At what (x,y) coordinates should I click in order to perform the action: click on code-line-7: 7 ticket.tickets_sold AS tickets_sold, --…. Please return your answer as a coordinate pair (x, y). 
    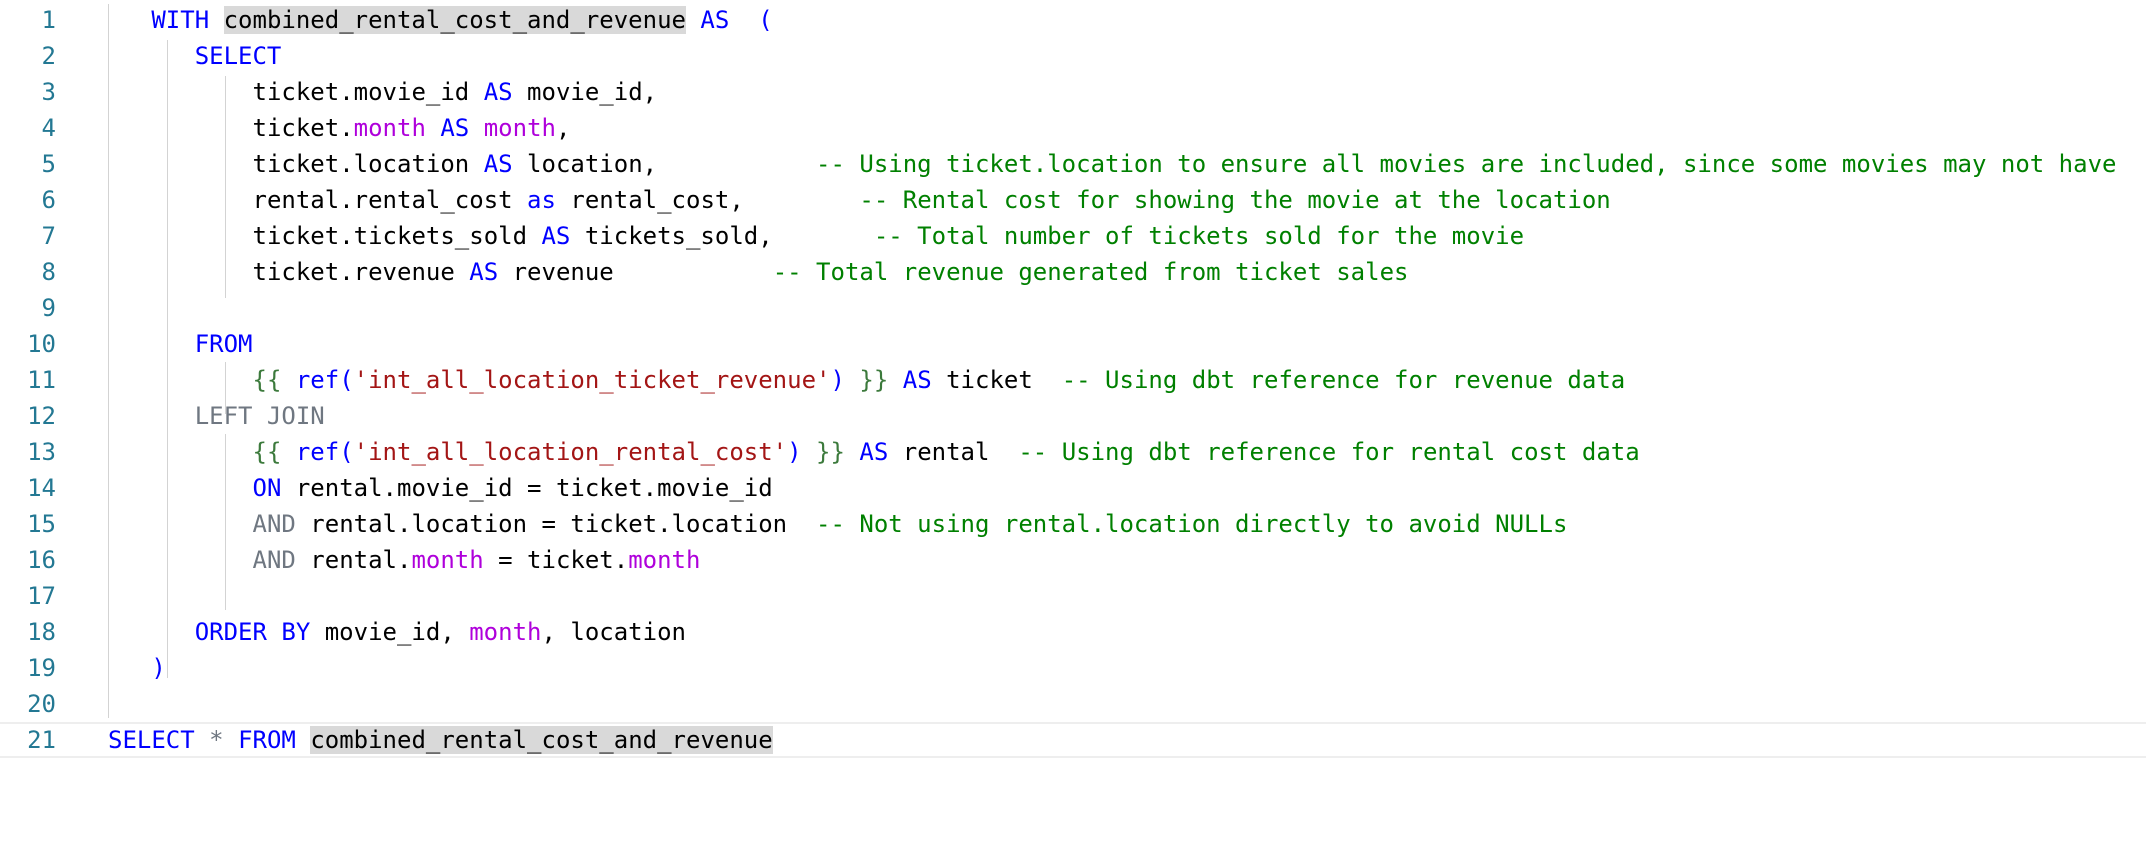
    Looking at the image, I should click on (1073, 236).